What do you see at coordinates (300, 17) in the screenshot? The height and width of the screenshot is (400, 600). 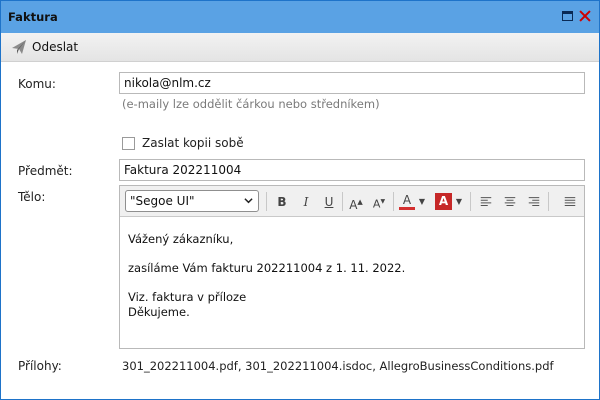 I see `title-bar: Faktura` at bounding box center [300, 17].